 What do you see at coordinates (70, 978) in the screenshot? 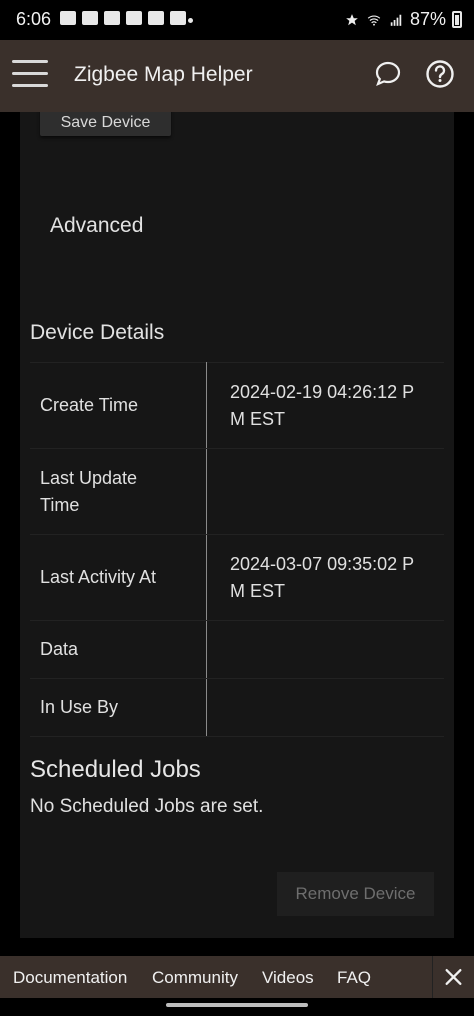
I see `footer-link-documentation: Documentation` at bounding box center [70, 978].